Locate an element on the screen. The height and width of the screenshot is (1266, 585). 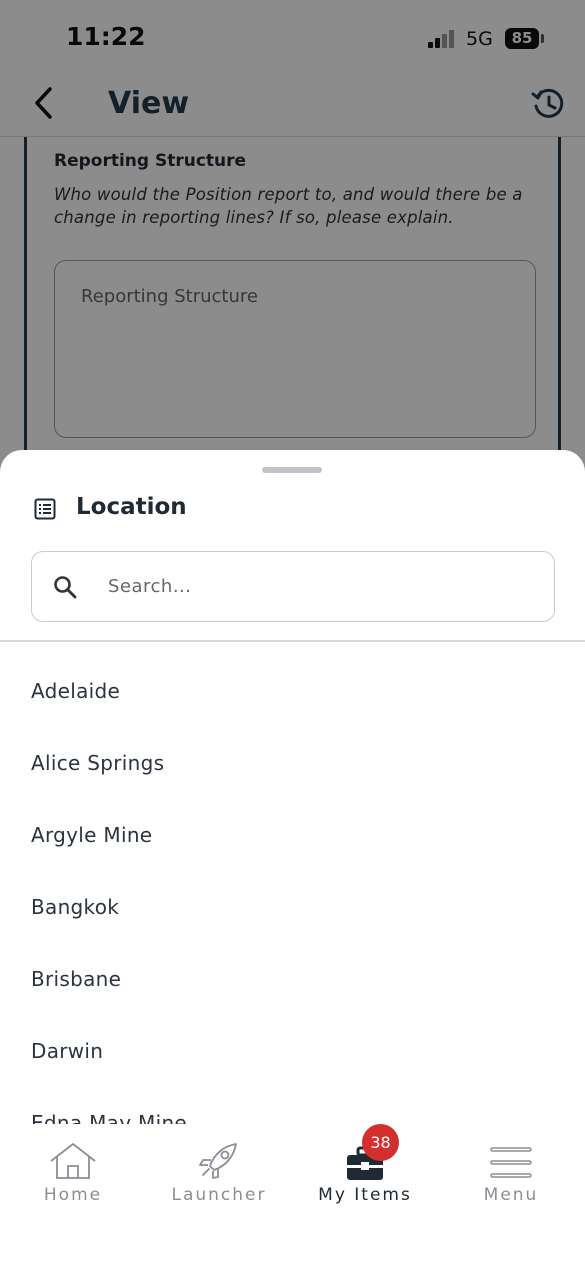
search-icon is located at coordinates (65, 587).